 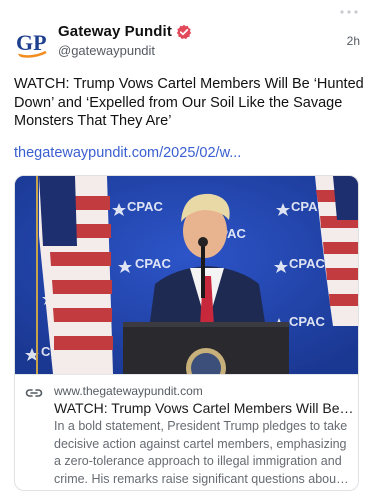 I want to click on post-header: GP Gateway Pundit @gatewaypundit 2h, so click(x=187, y=38).